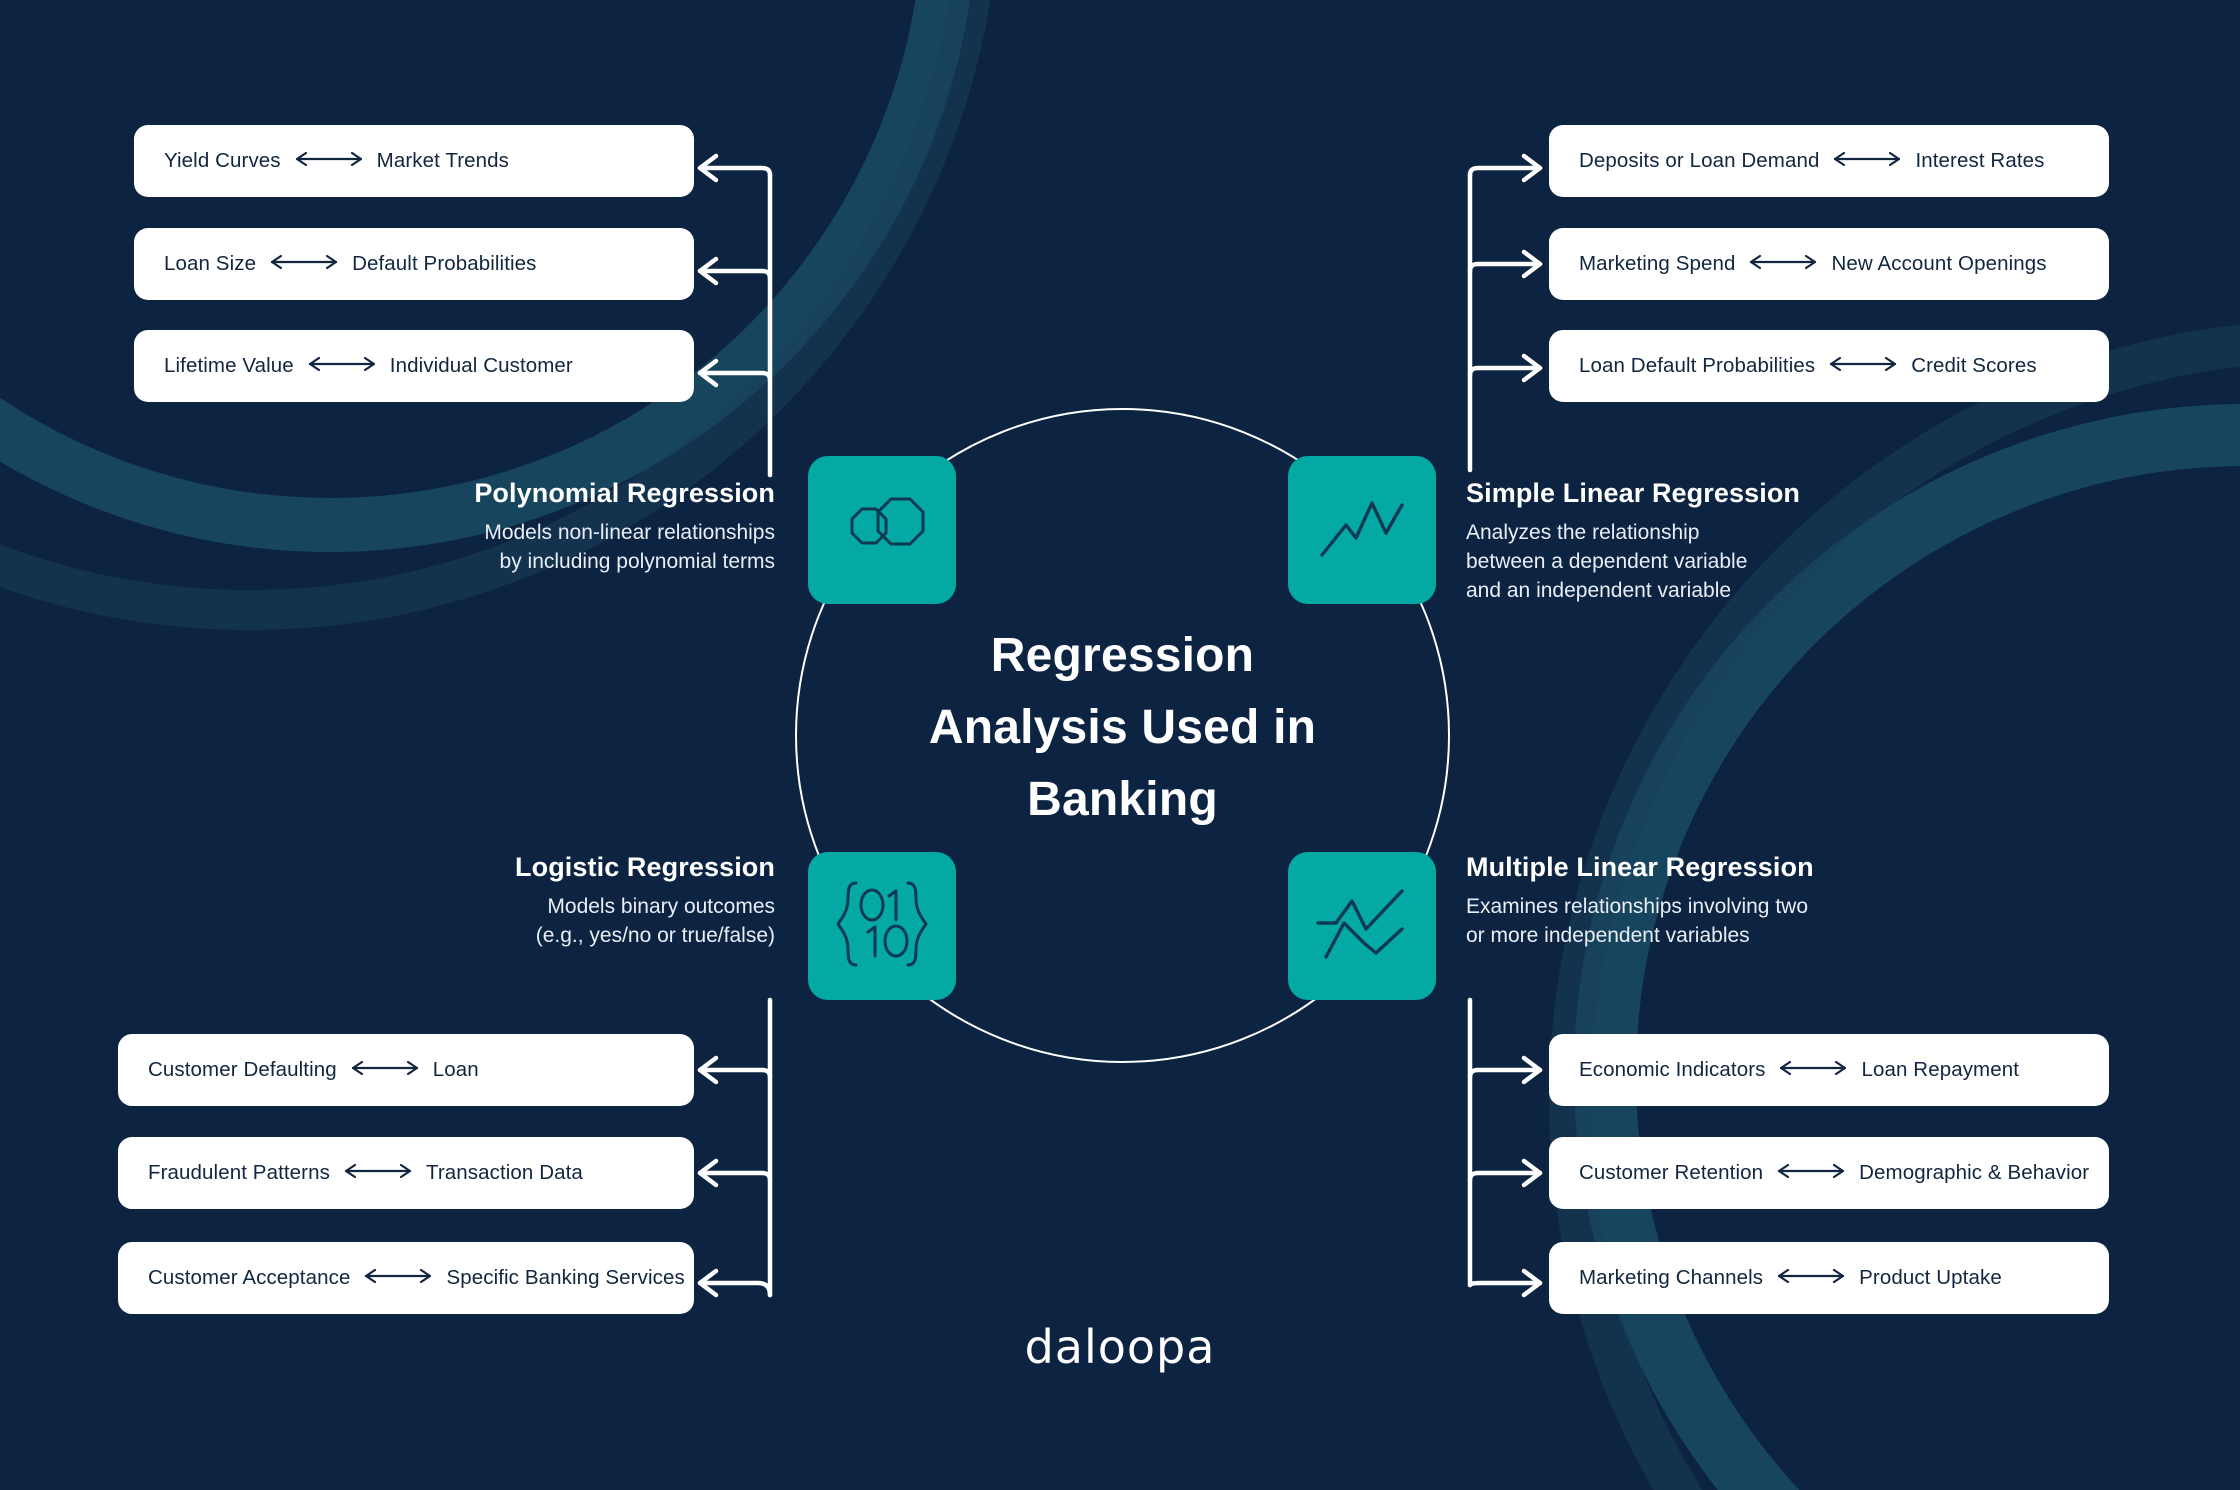 The height and width of the screenshot is (1490, 2240). What do you see at coordinates (242, 1069) in the screenshot?
I see `card-left-label: Customer Defaulting` at bounding box center [242, 1069].